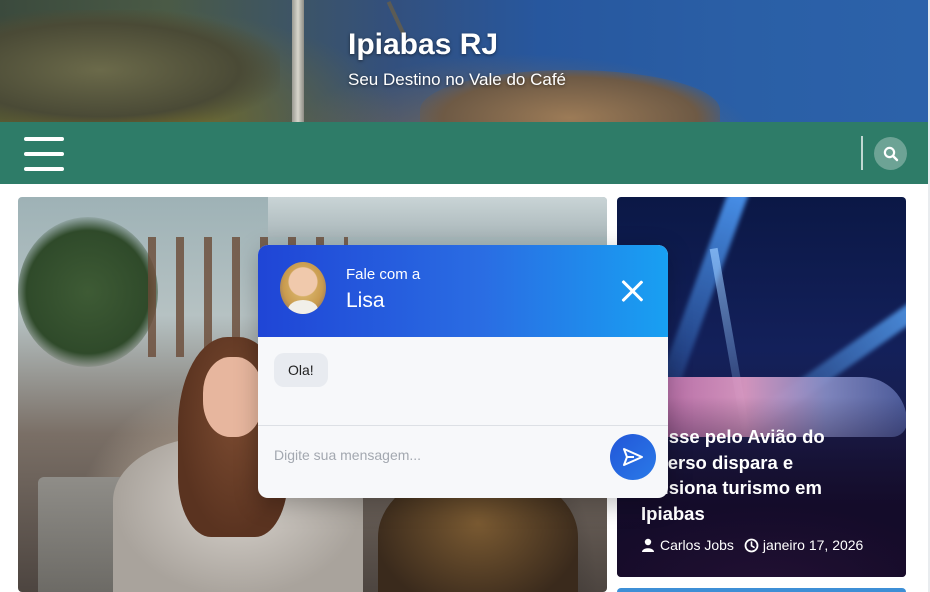 This screenshot has height=592, width=930. I want to click on chat-subtitle: Fale com a, so click(383, 274).